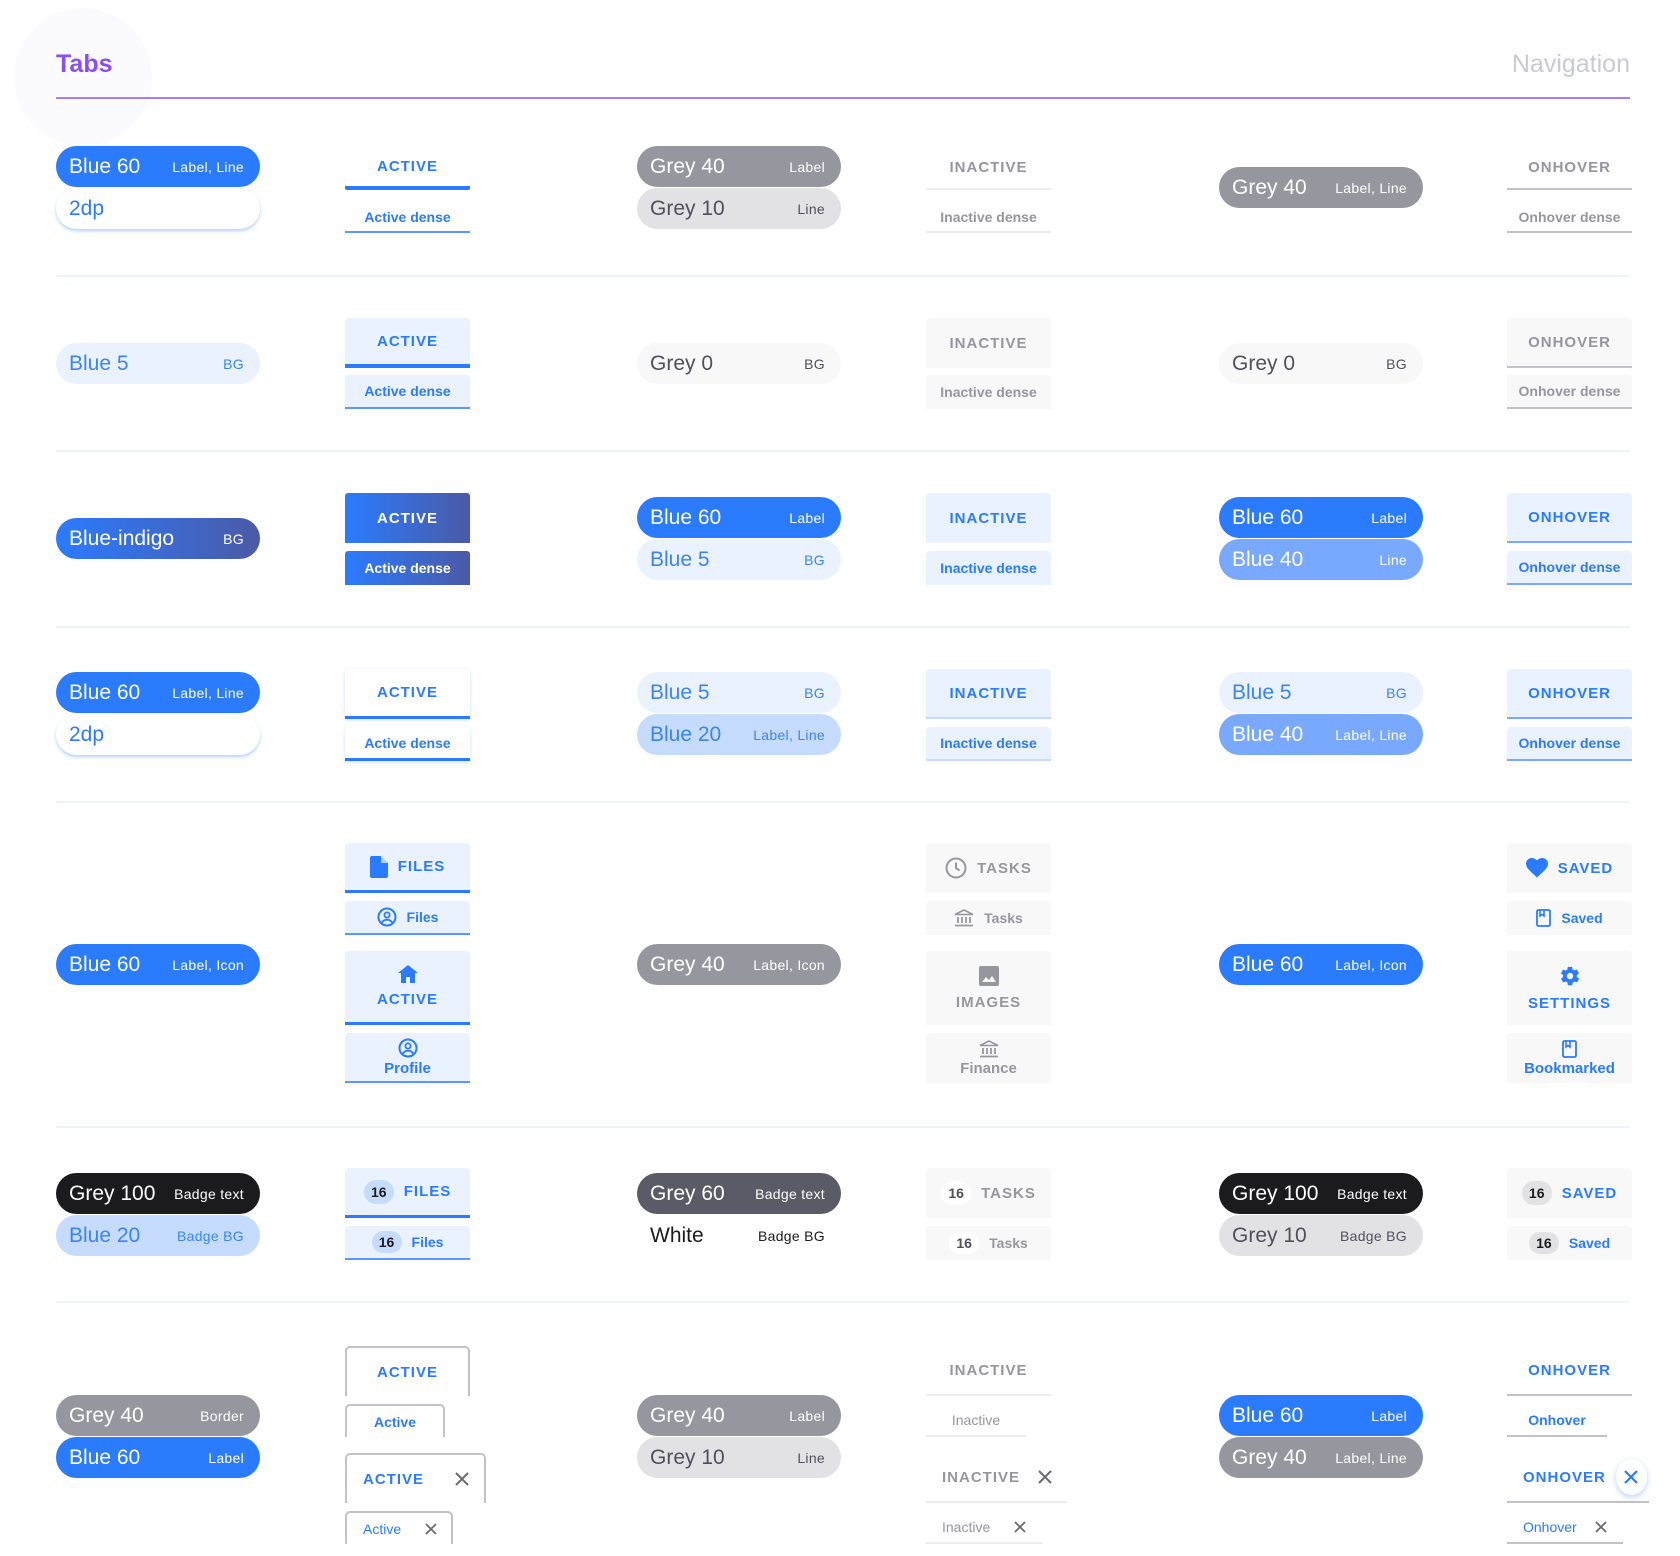  I want to click on tab-saved-icon: SAVED, so click(1569, 868).